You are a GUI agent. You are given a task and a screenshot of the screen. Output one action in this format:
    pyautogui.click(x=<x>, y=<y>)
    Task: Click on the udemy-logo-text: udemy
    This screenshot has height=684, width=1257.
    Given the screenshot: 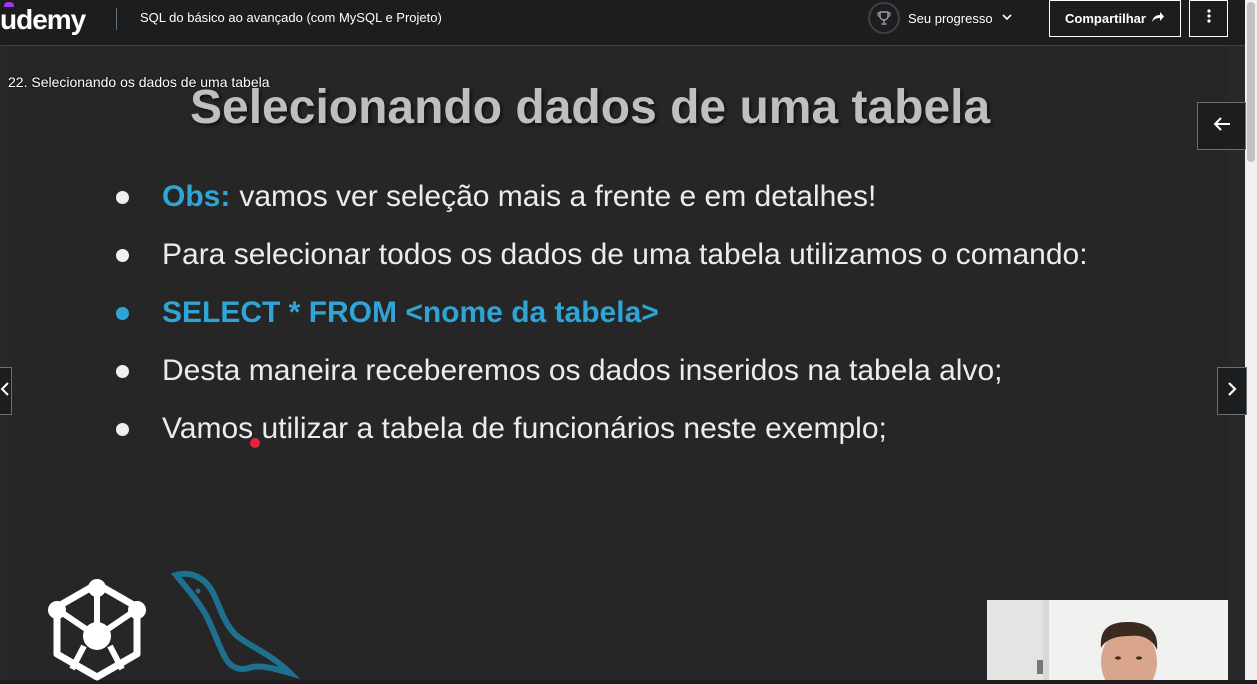 What is the action you would take?
    pyautogui.click(x=43, y=19)
    